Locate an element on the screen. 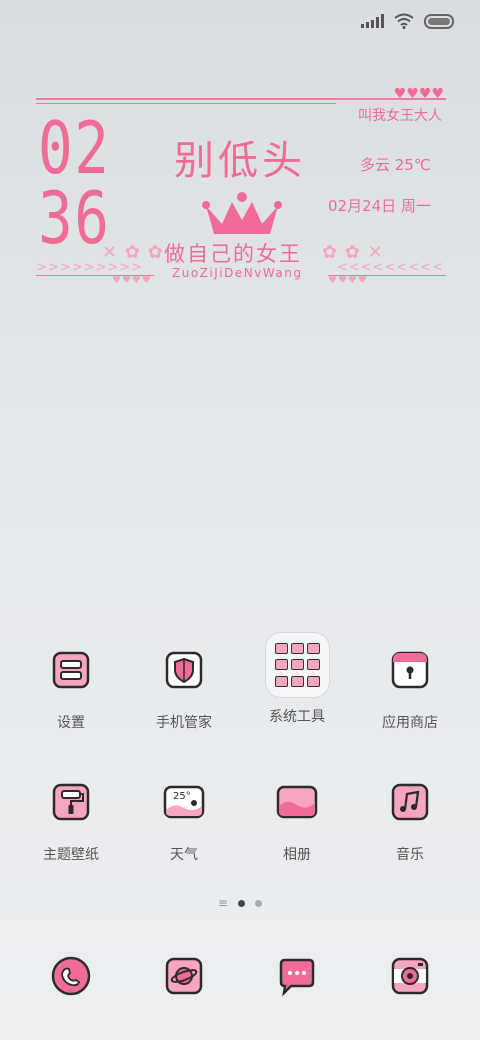  app-phone-manager: 手机管家 is located at coordinates (184, 686).